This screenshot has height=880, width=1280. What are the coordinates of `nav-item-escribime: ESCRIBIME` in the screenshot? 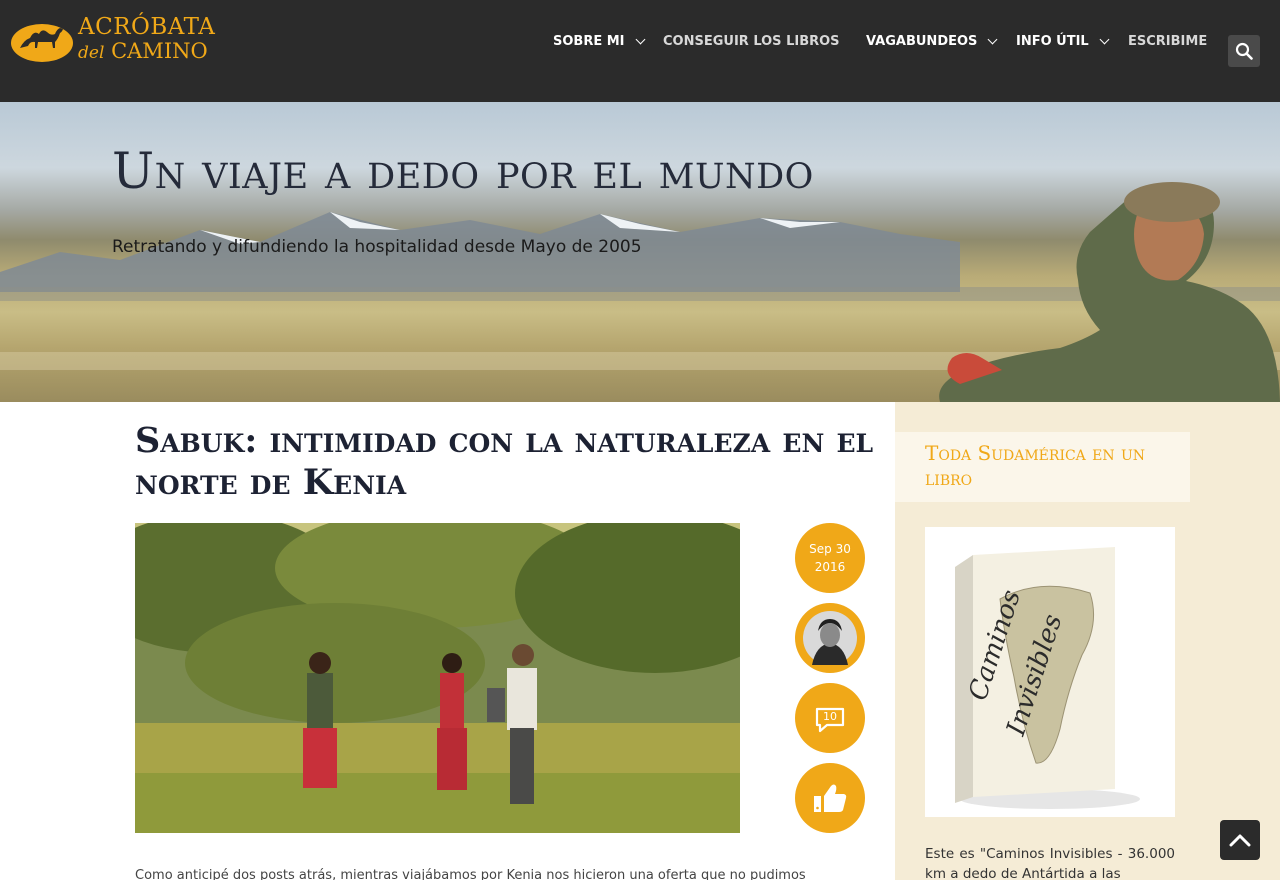 It's located at (1167, 41).